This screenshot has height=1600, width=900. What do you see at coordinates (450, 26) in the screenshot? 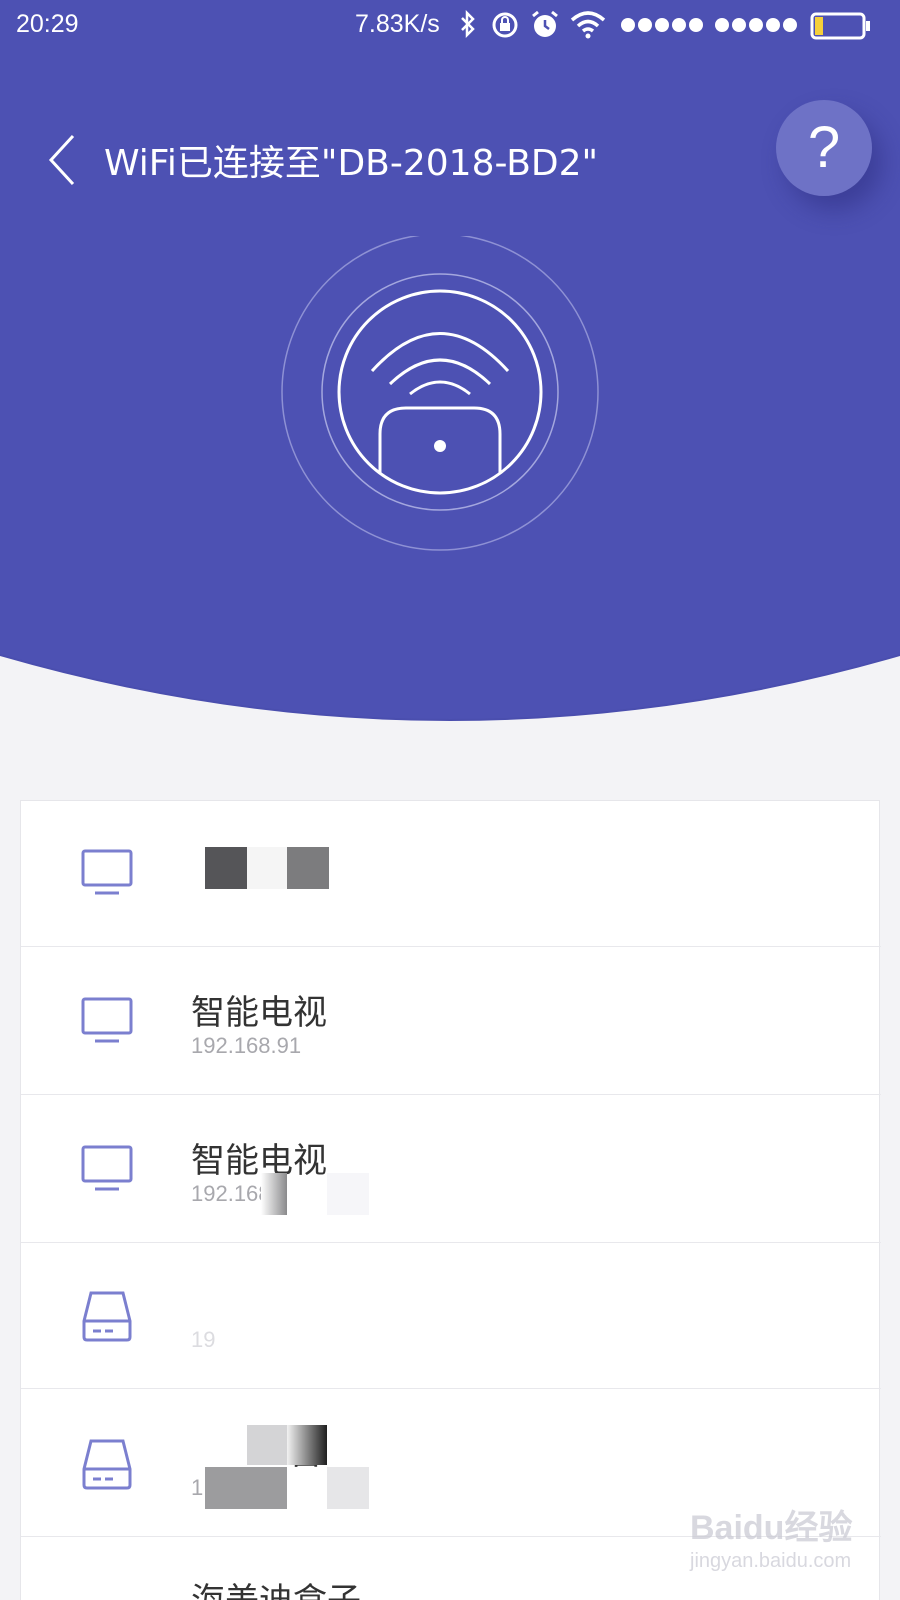
I see `status-bar: 20:29 7.83K/s` at bounding box center [450, 26].